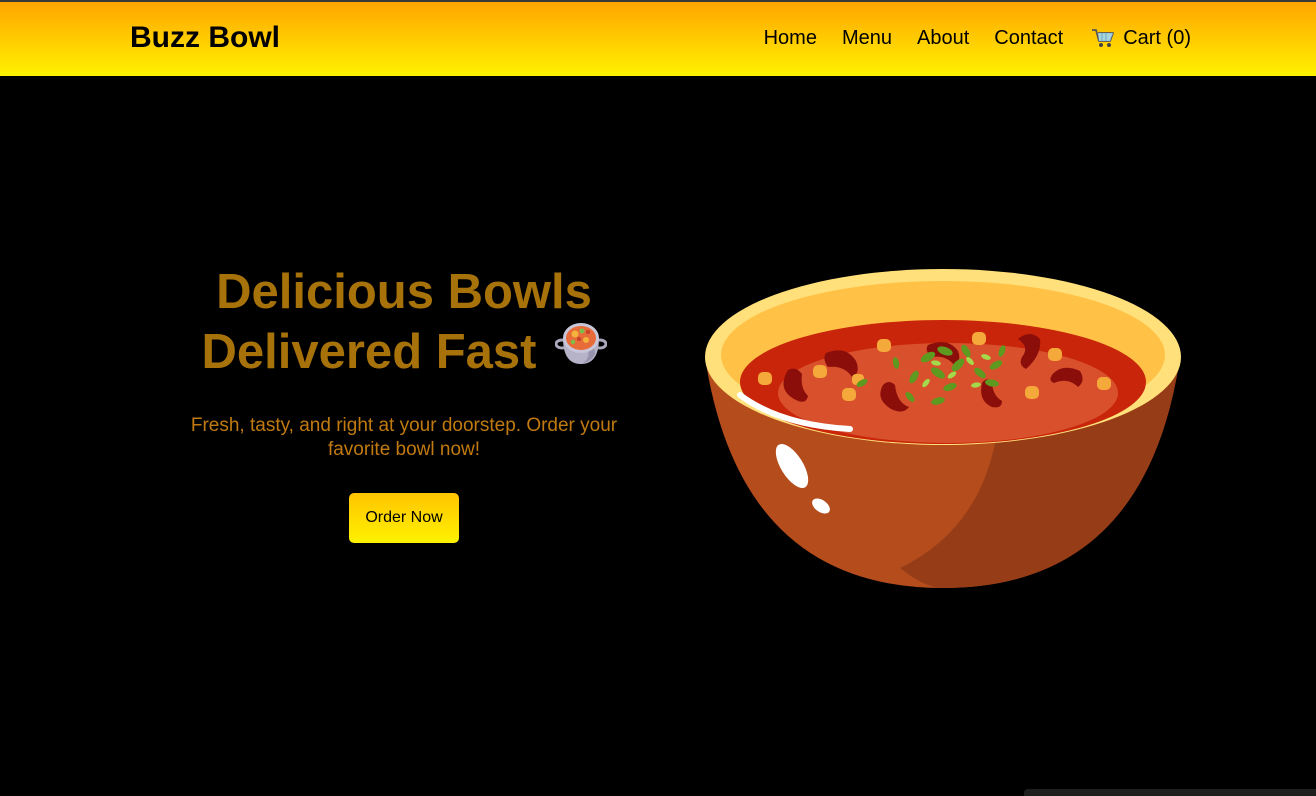 This screenshot has height=796, width=1316. What do you see at coordinates (867, 38) in the screenshot?
I see `nav-link-menu: Menu` at bounding box center [867, 38].